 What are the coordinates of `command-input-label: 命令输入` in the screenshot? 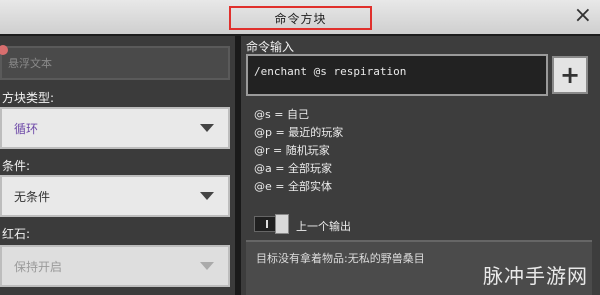 It's located at (270, 47).